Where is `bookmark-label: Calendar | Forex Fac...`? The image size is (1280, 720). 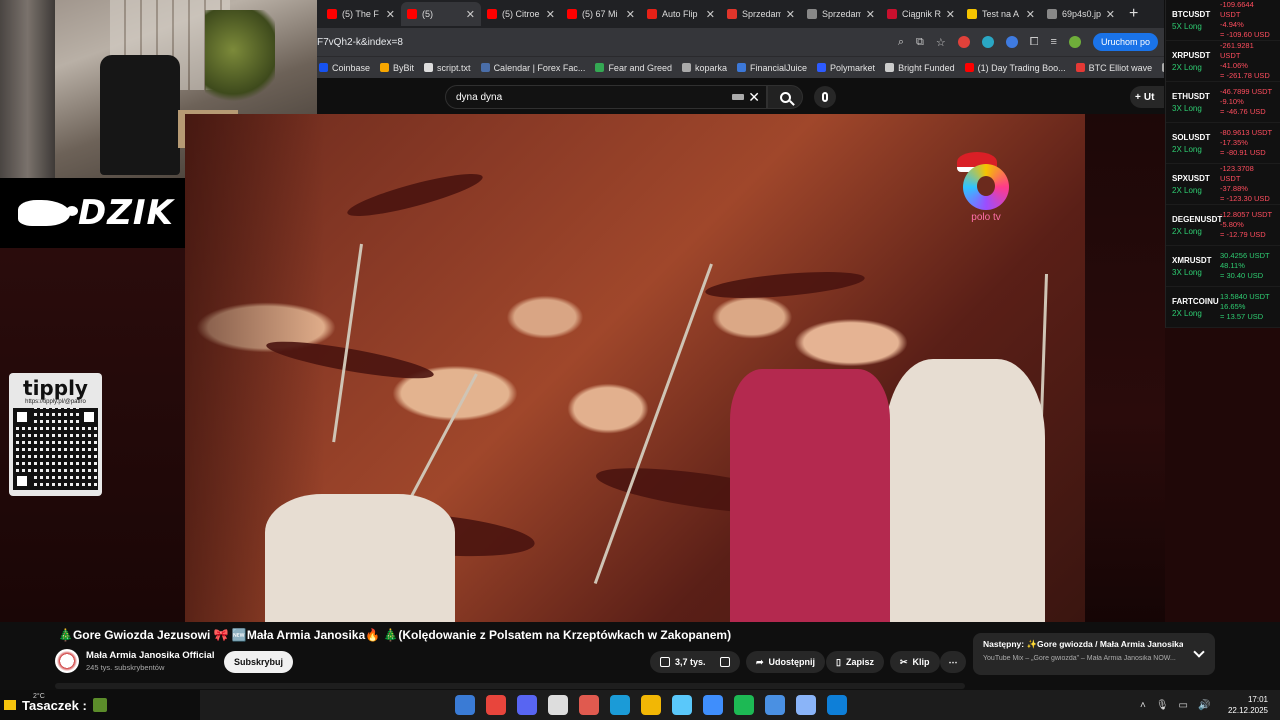 bookmark-label: Calendar | Forex Fac... is located at coordinates (539, 67).